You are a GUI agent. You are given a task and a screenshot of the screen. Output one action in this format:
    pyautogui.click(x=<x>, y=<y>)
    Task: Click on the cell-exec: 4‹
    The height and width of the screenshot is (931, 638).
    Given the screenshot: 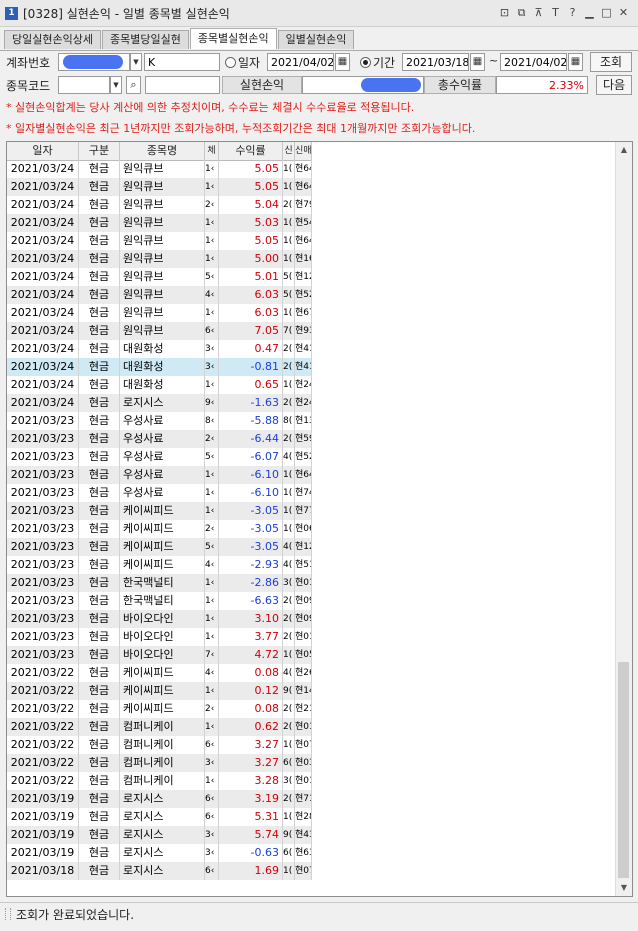 What is the action you would take?
    pyautogui.click(x=212, y=673)
    